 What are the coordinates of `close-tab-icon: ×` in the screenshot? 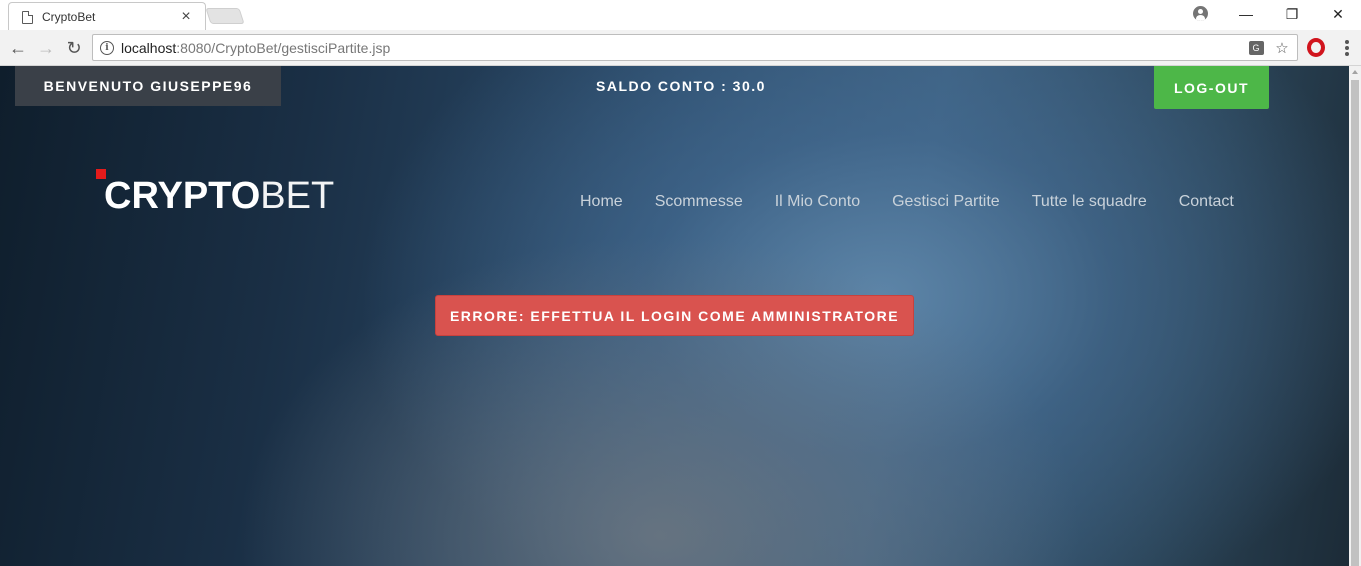 It's located at (186, 17).